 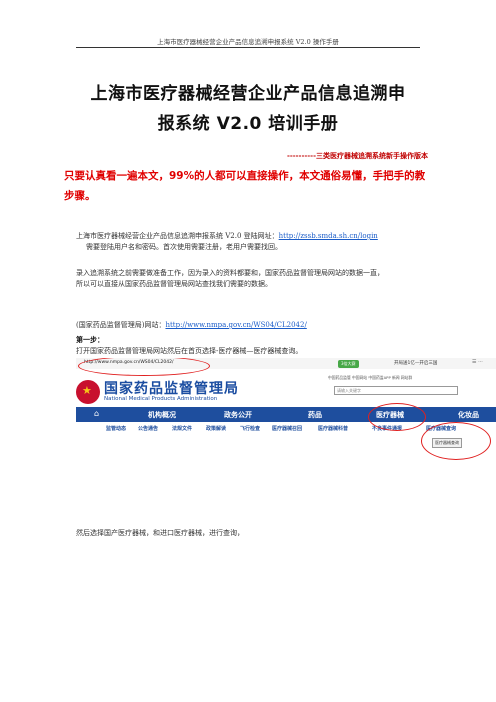 What do you see at coordinates (116, 428) in the screenshot?
I see `subnav-item: 监管动态` at bounding box center [116, 428].